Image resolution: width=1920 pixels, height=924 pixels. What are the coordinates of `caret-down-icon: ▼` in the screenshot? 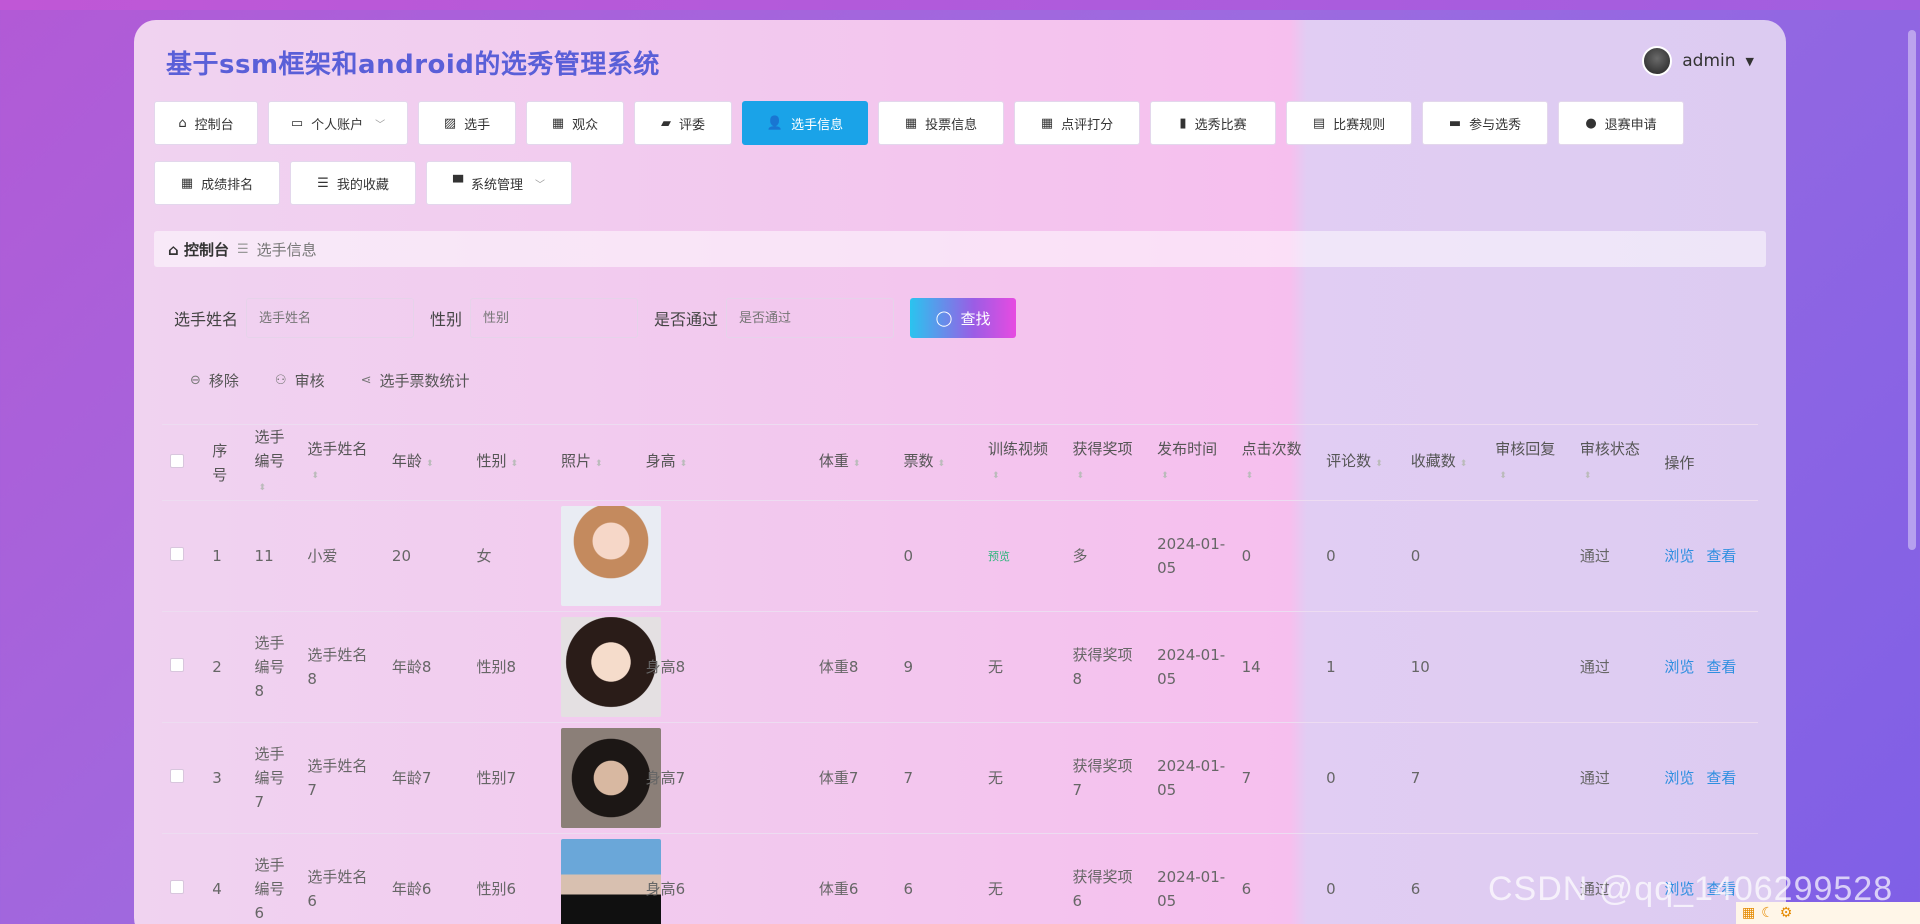 It's located at (1750, 61).